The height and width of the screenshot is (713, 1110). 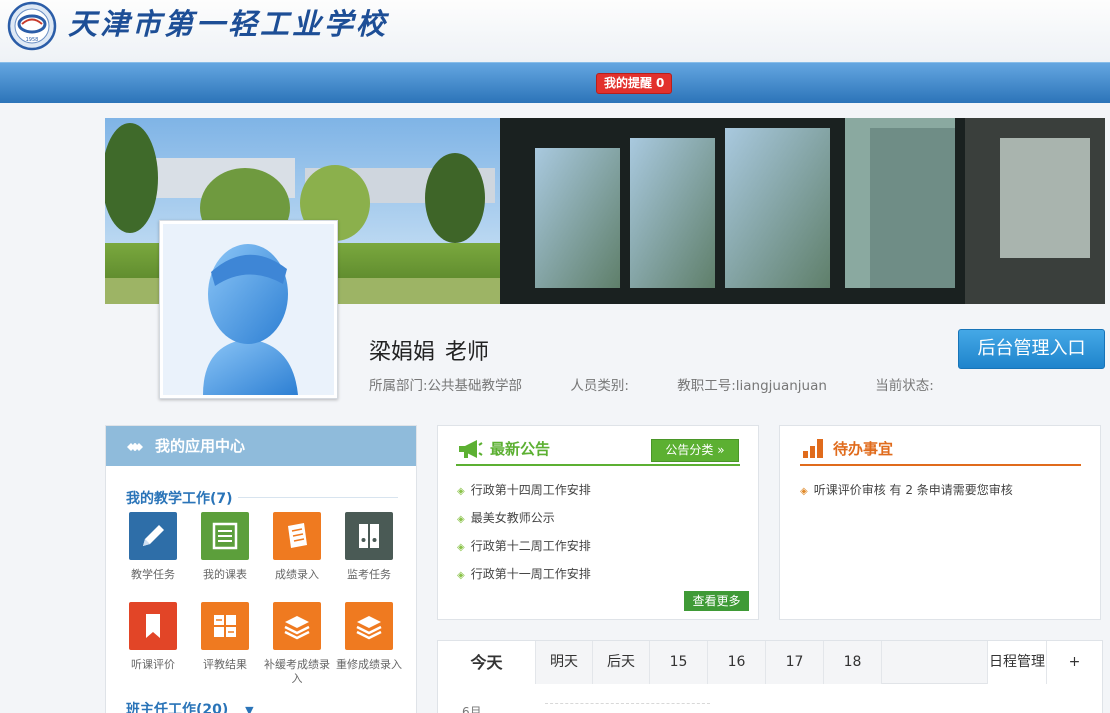 I want to click on megaphone-icon, so click(x=471, y=449).